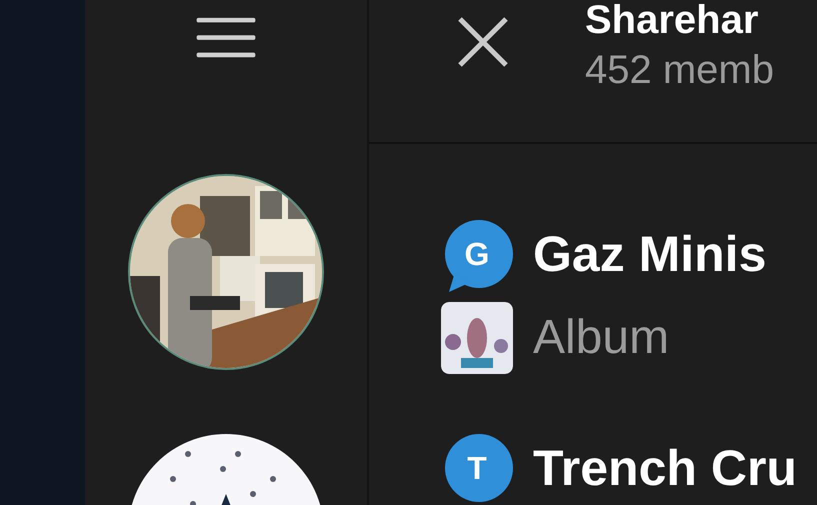 The image size is (817, 505). What do you see at coordinates (679, 70) in the screenshot?
I see `member-count: 452 memb` at bounding box center [679, 70].